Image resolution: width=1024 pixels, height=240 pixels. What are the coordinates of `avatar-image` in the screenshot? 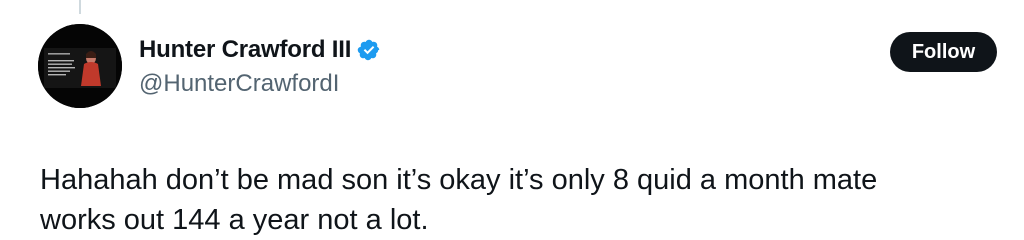 It's located at (80, 66).